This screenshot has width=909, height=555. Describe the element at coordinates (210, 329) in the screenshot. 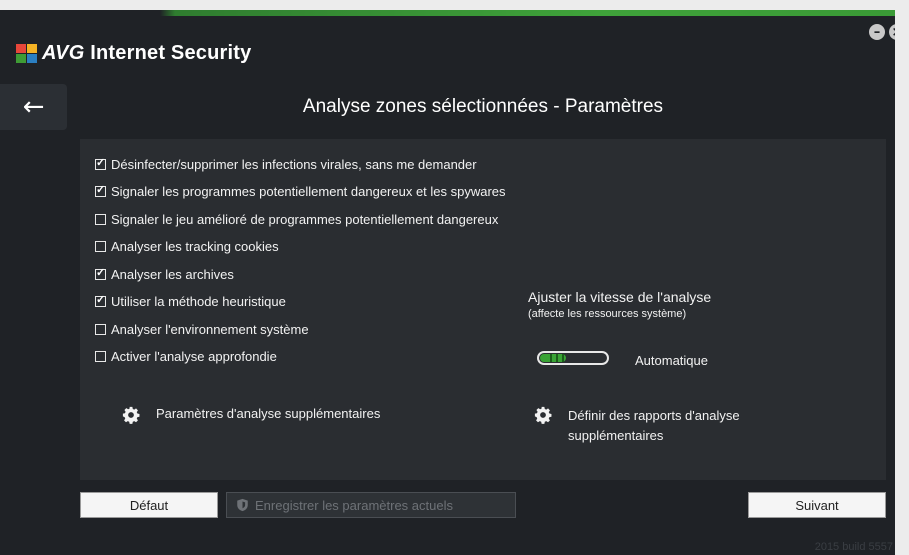

I see `option-label: Analyser l'environnement système` at that location.